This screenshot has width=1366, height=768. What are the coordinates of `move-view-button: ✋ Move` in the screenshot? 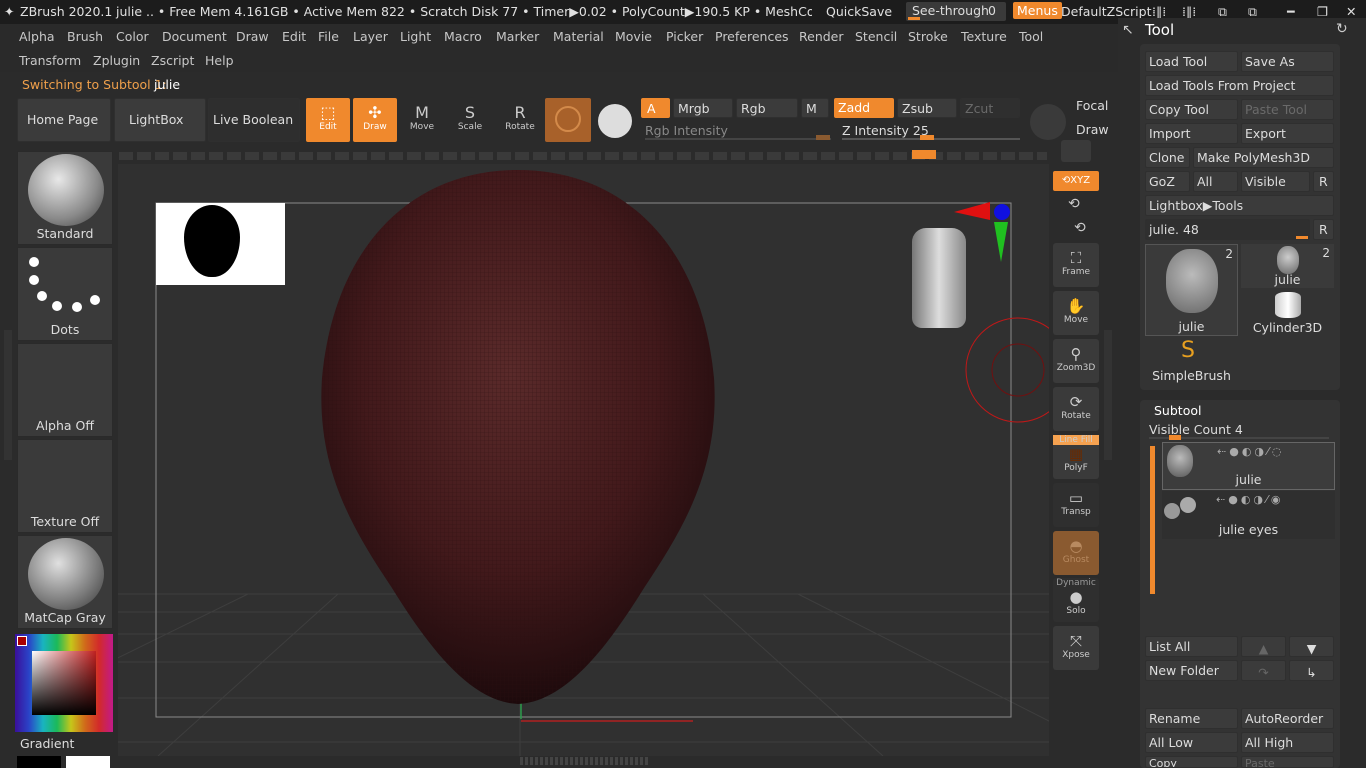 It's located at (1076, 313).